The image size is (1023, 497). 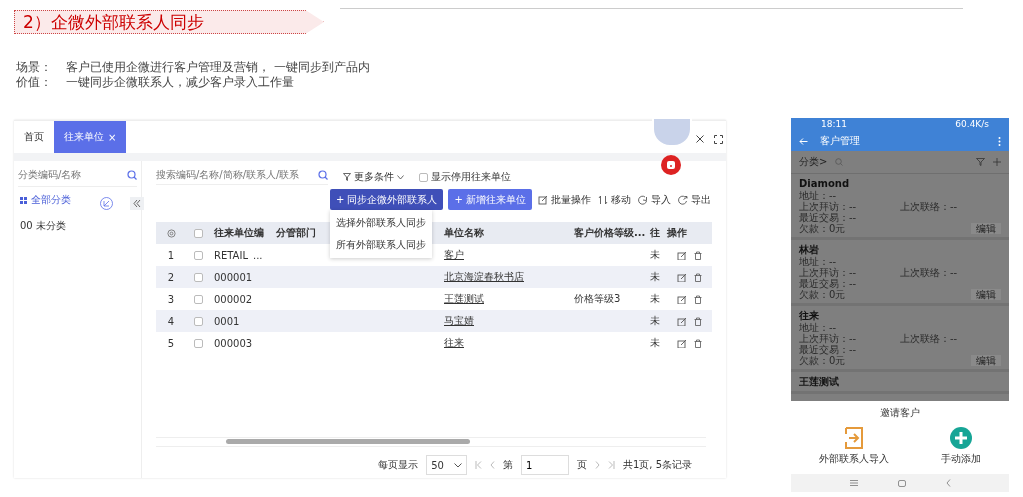 What do you see at coordinates (227, 321) in the screenshot?
I see `table-cell-text: 0001` at bounding box center [227, 321].